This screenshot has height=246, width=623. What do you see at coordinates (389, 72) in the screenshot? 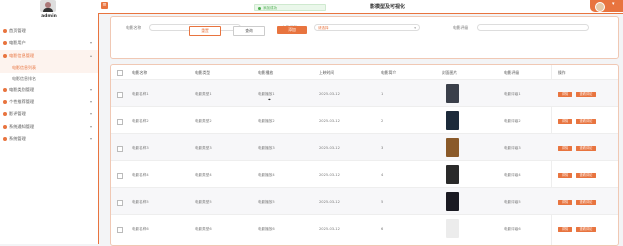
I see `header-intro: 电影简介` at bounding box center [389, 72].